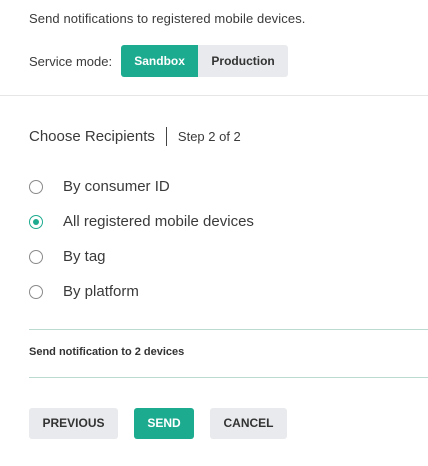 This screenshot has height=466, width=428. I want to click on service-mode-label: Service mode:, so click(71, 61).